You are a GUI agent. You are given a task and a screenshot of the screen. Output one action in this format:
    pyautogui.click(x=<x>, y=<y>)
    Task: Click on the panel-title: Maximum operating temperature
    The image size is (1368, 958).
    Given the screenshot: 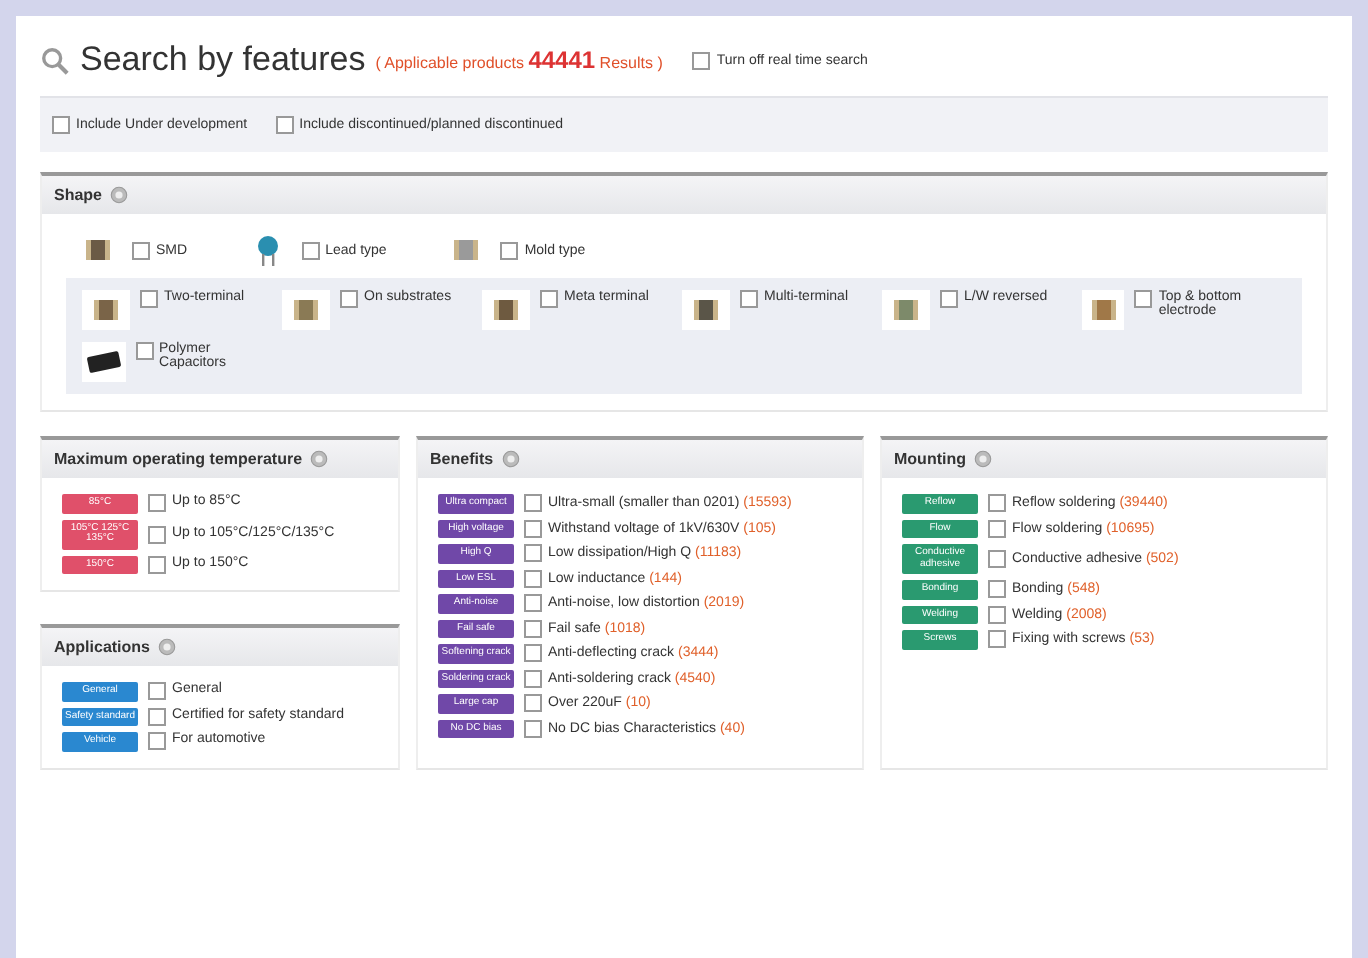 What is the action you would take?
    pyautogui.click(x=178, y=459)
    